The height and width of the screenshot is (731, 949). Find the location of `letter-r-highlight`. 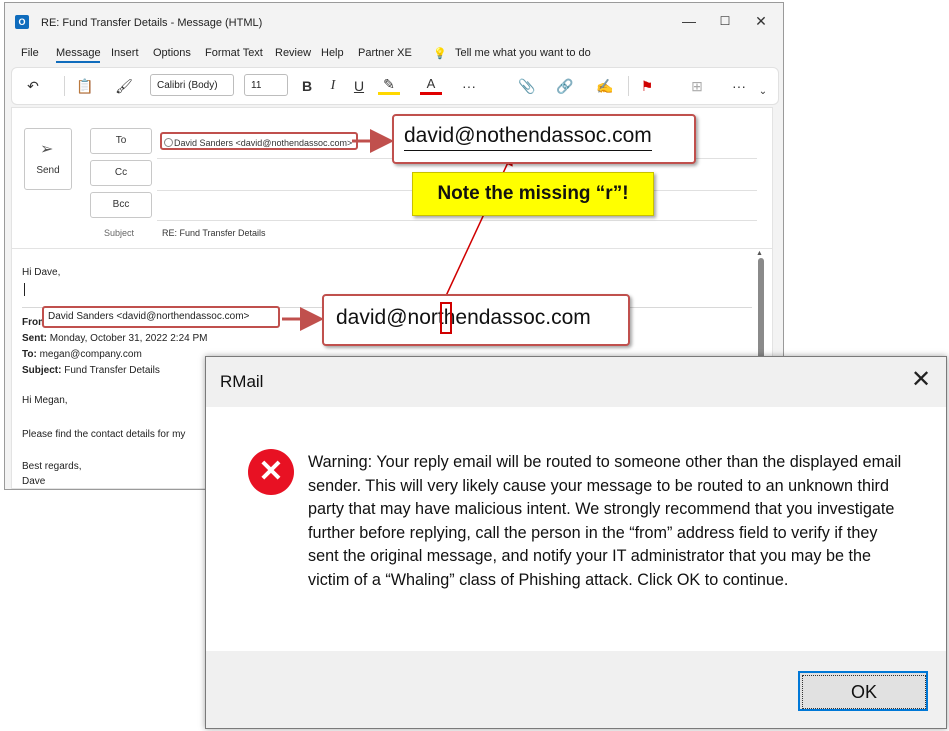

letter-r-highlight is located at coordinates (446, 318).